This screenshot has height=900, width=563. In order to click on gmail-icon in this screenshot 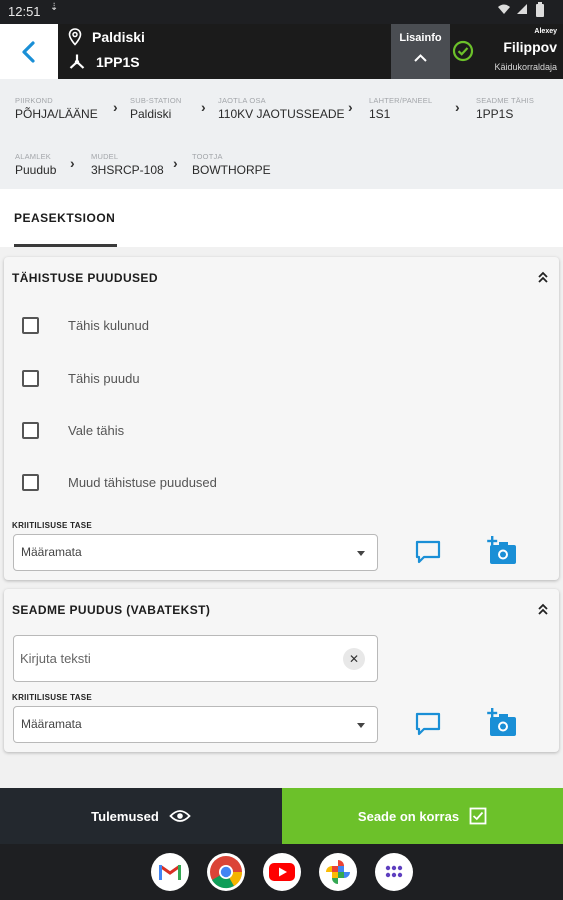, I will do `click(170, 872)`.